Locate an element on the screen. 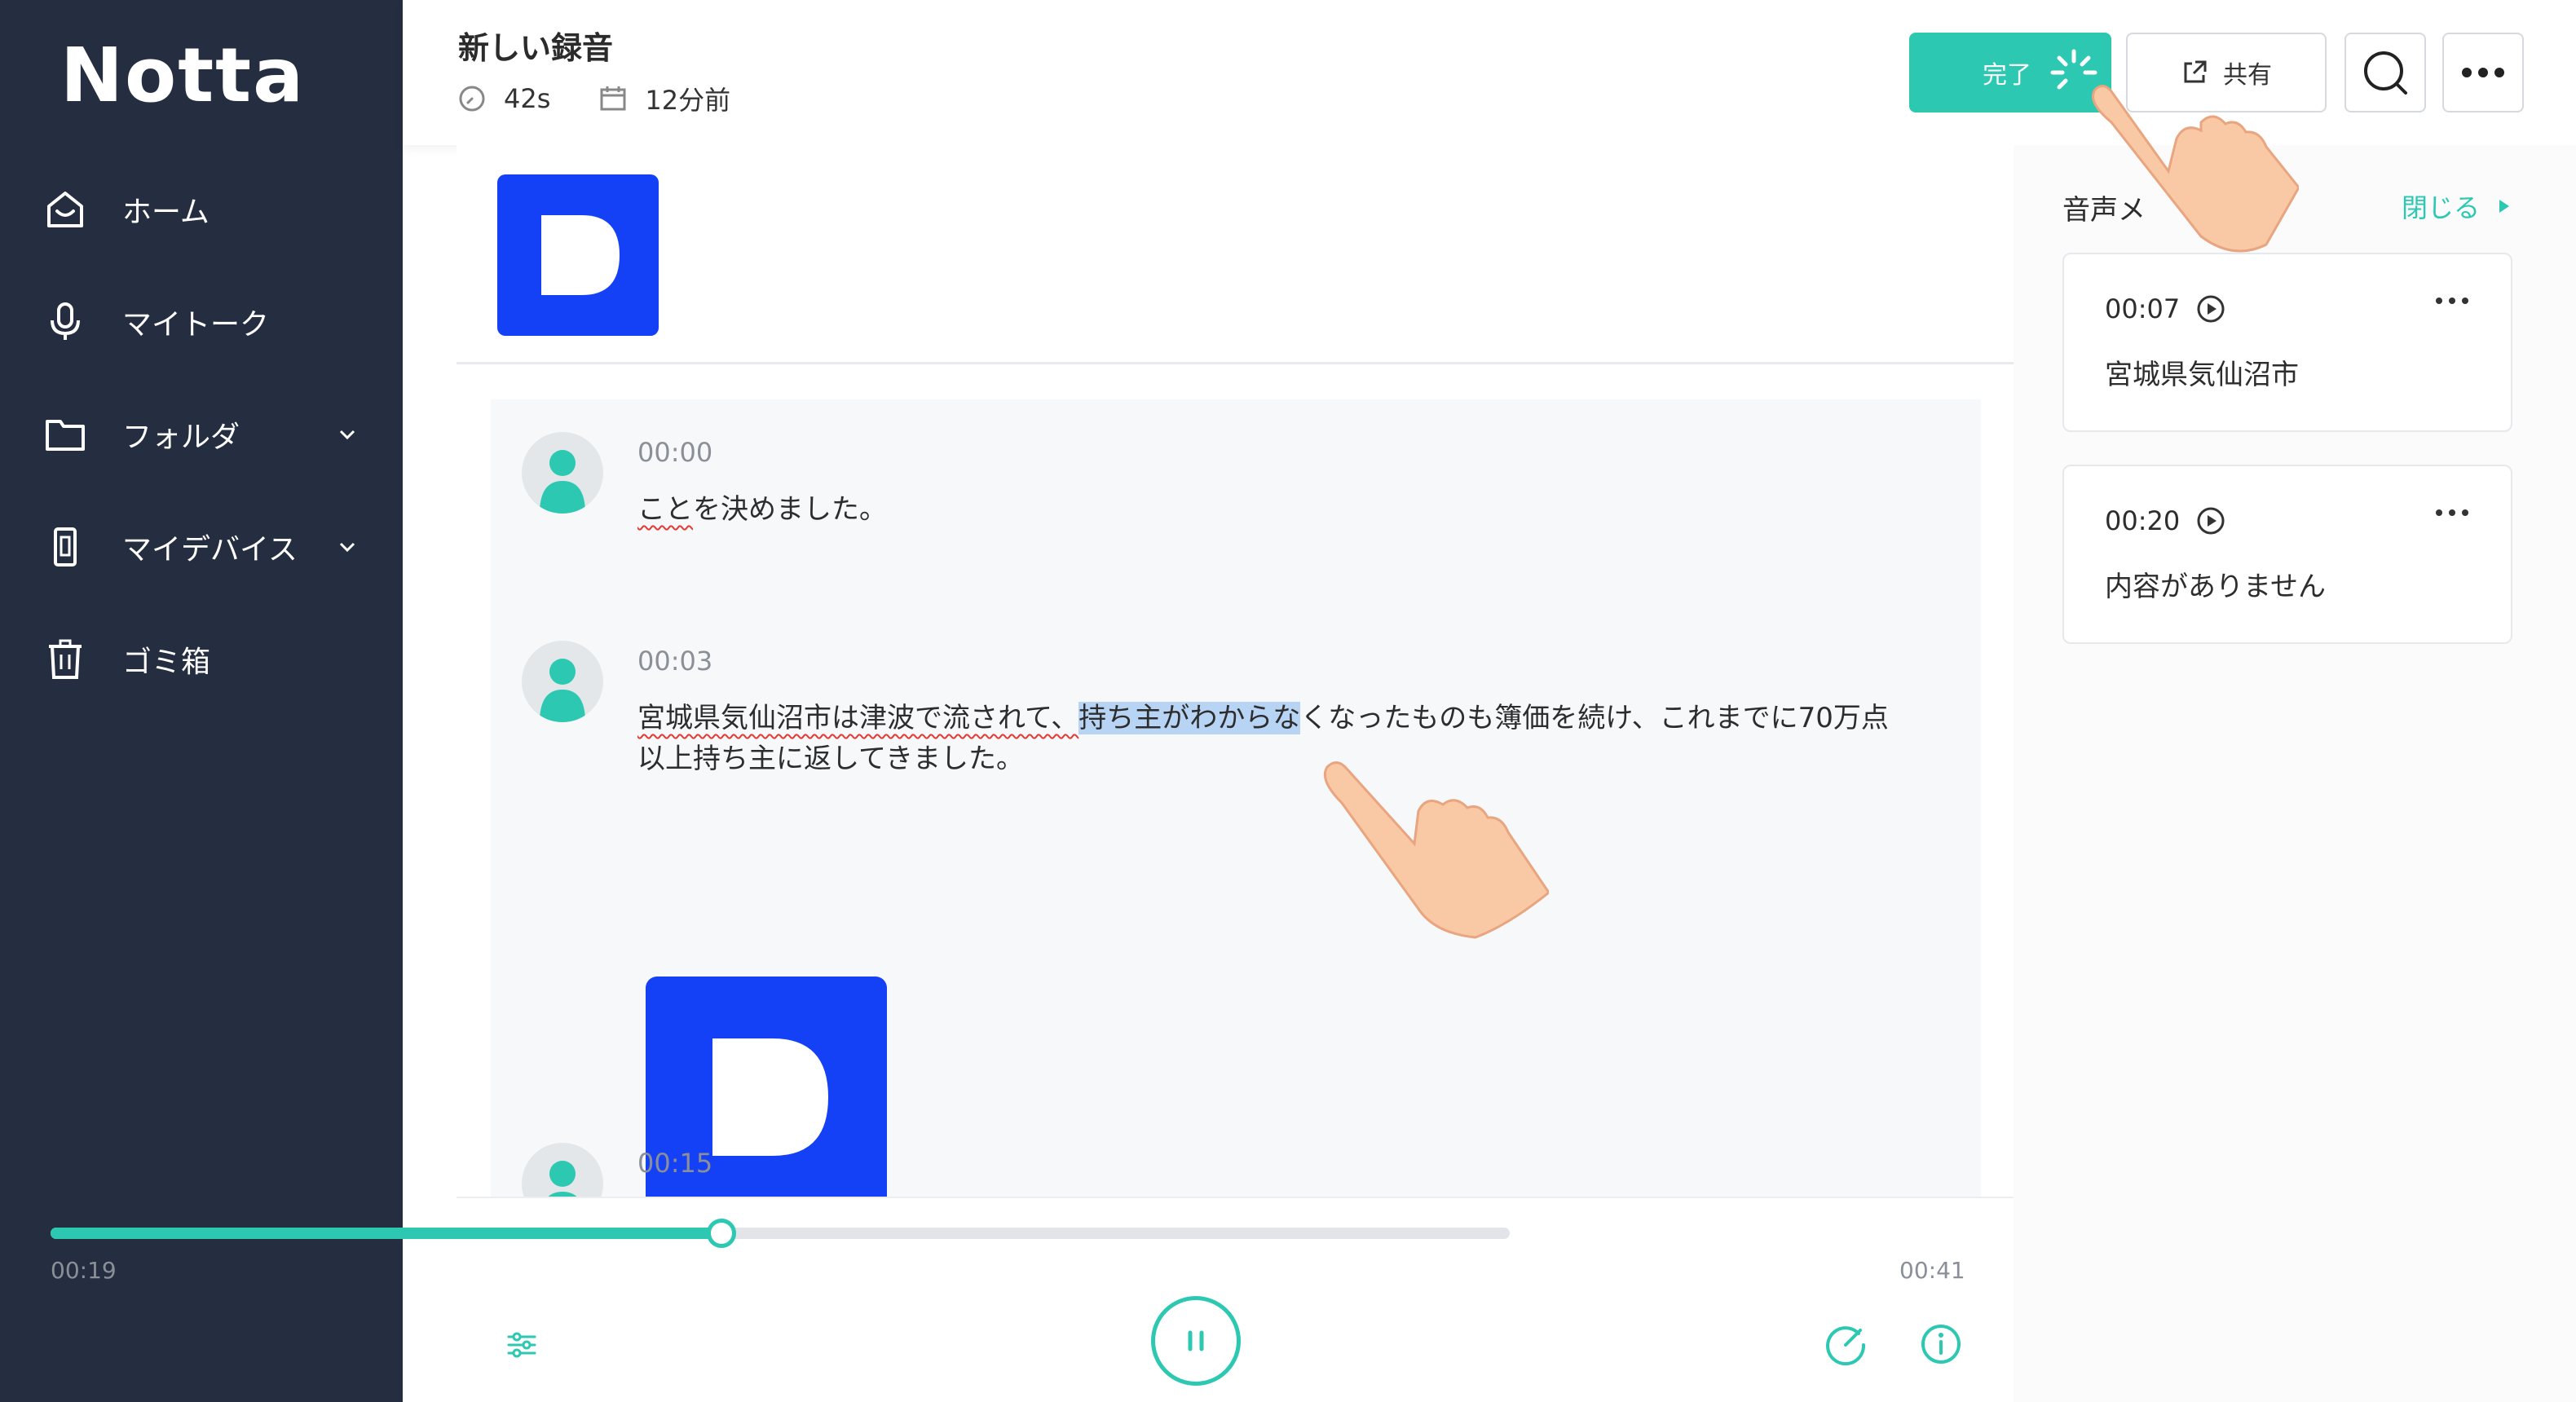  logo-text: Notta is located at coordinates (183, 75).